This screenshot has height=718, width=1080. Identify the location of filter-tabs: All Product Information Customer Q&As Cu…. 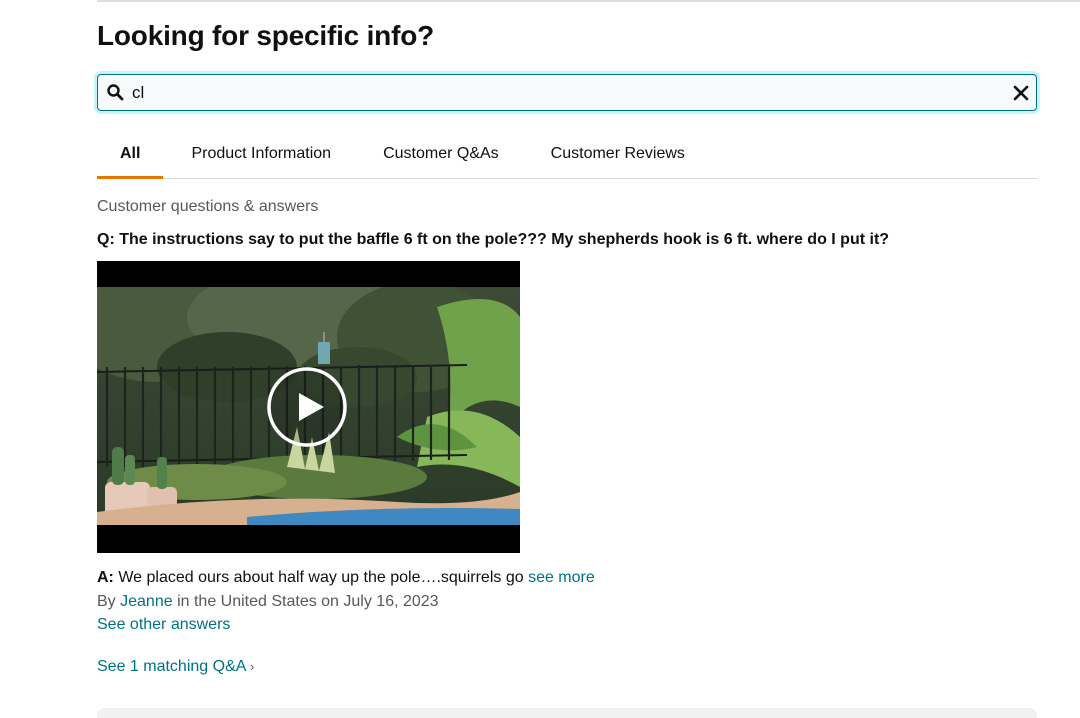
(567, 158).